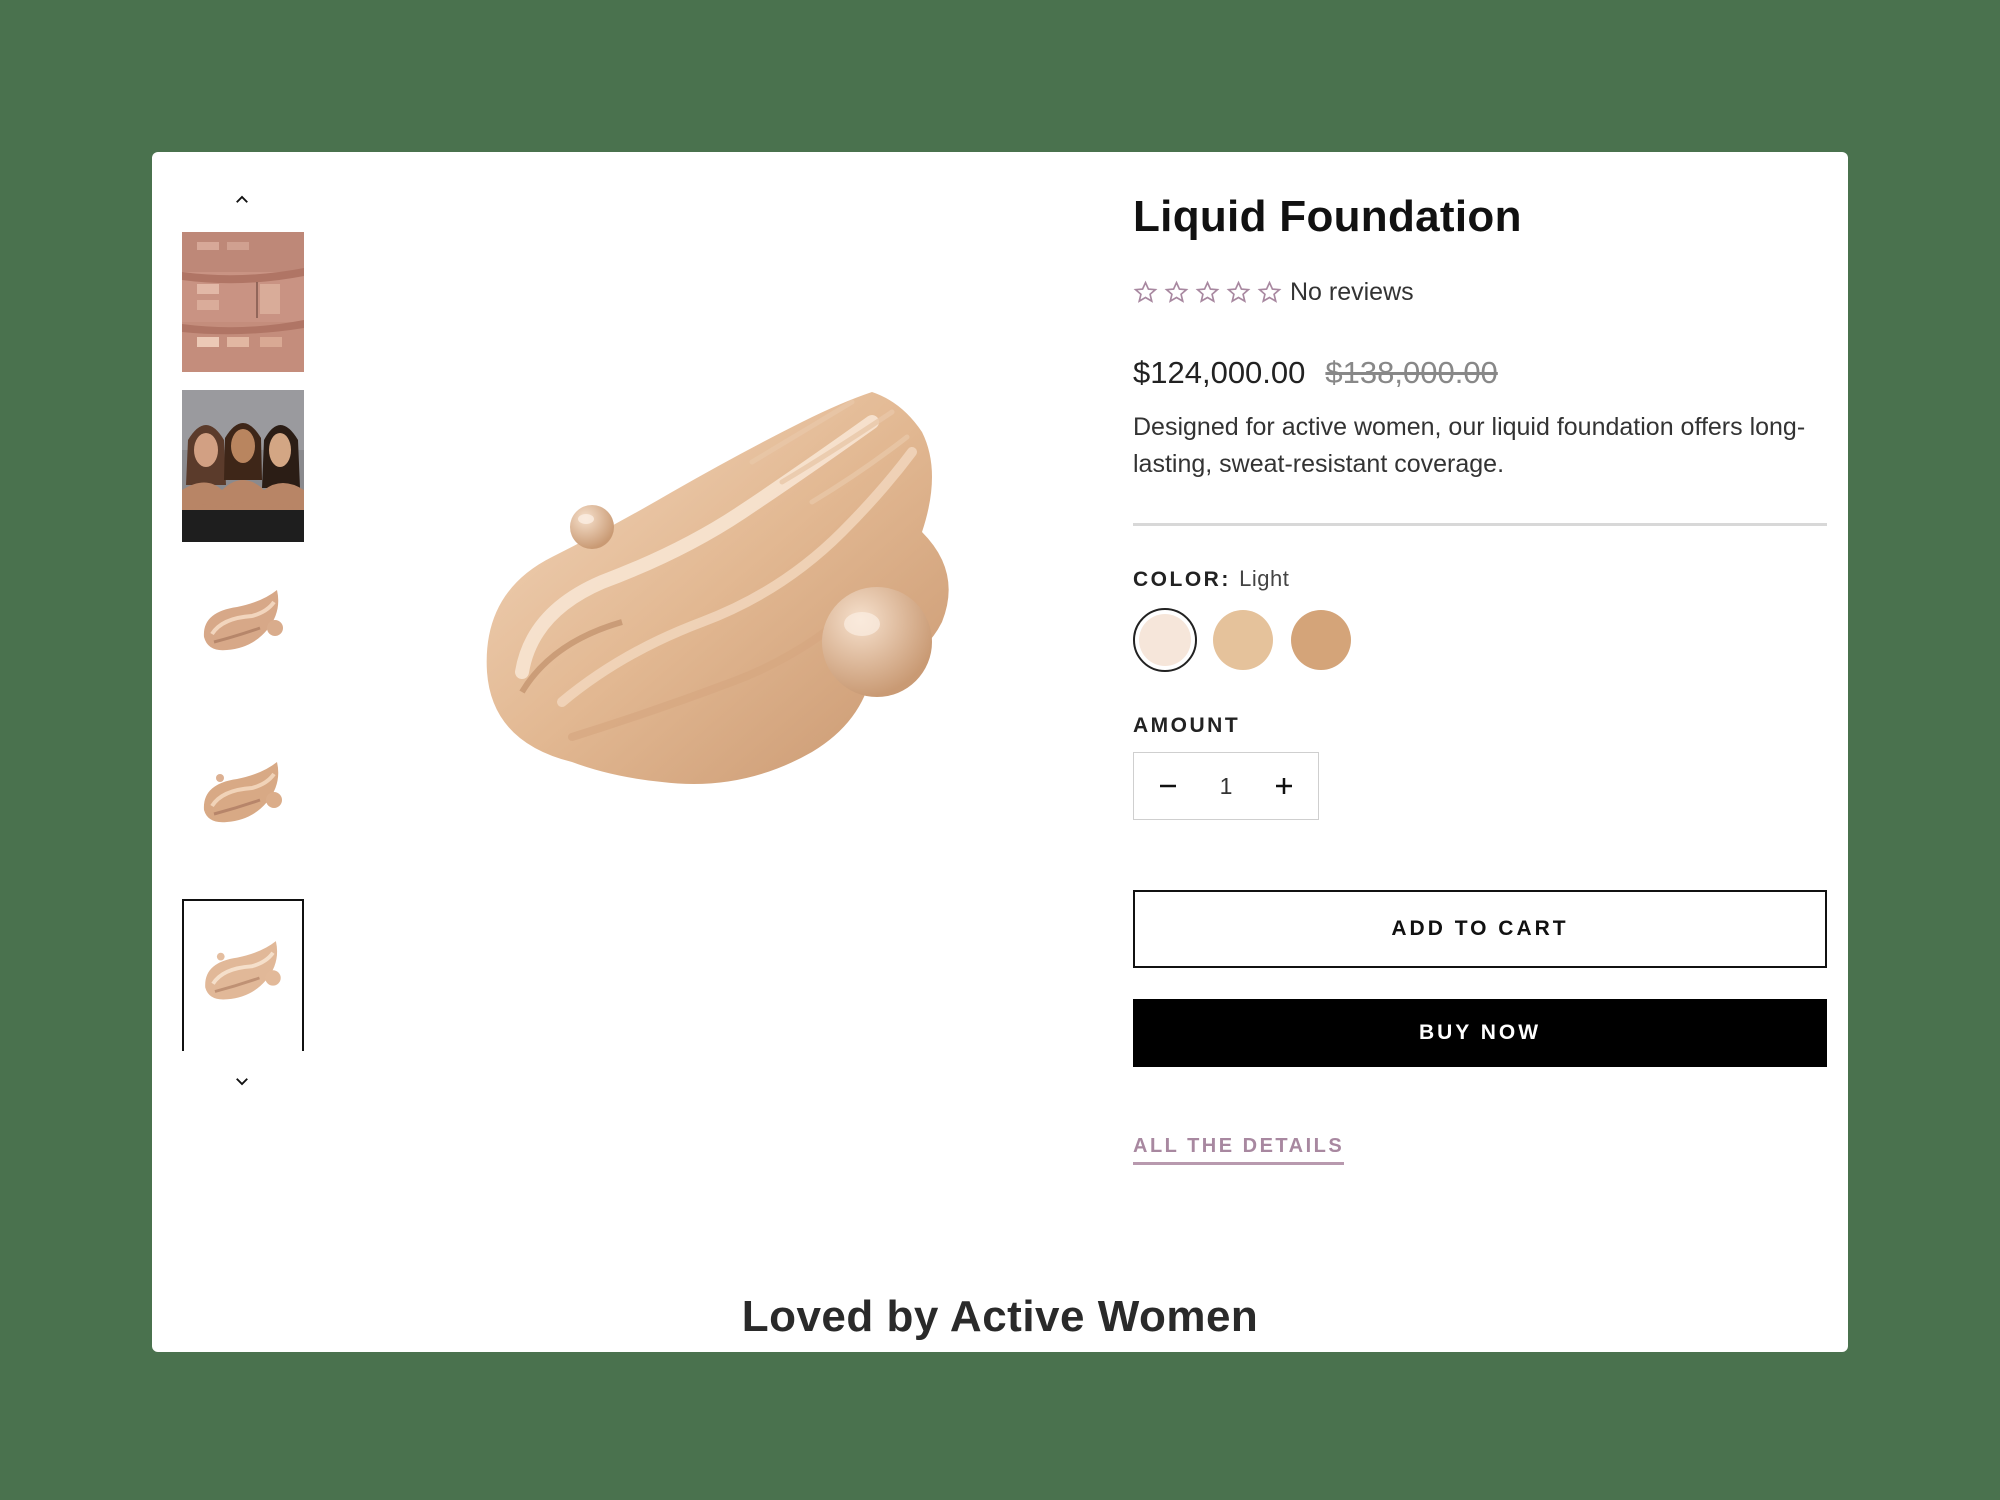  I want to click on all-the-details-link: ALL THE DETAILS, so click(1239, 1150).